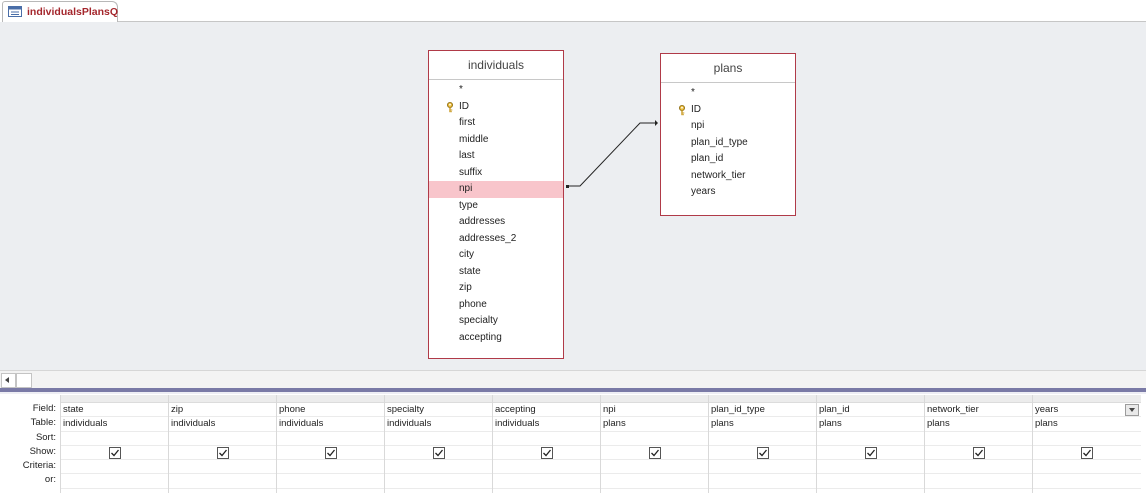  What do you see at coordinates (871, 410) in the screenshot?
I see `grid-cell-field: plan_id` at bounding box center [871, 410].